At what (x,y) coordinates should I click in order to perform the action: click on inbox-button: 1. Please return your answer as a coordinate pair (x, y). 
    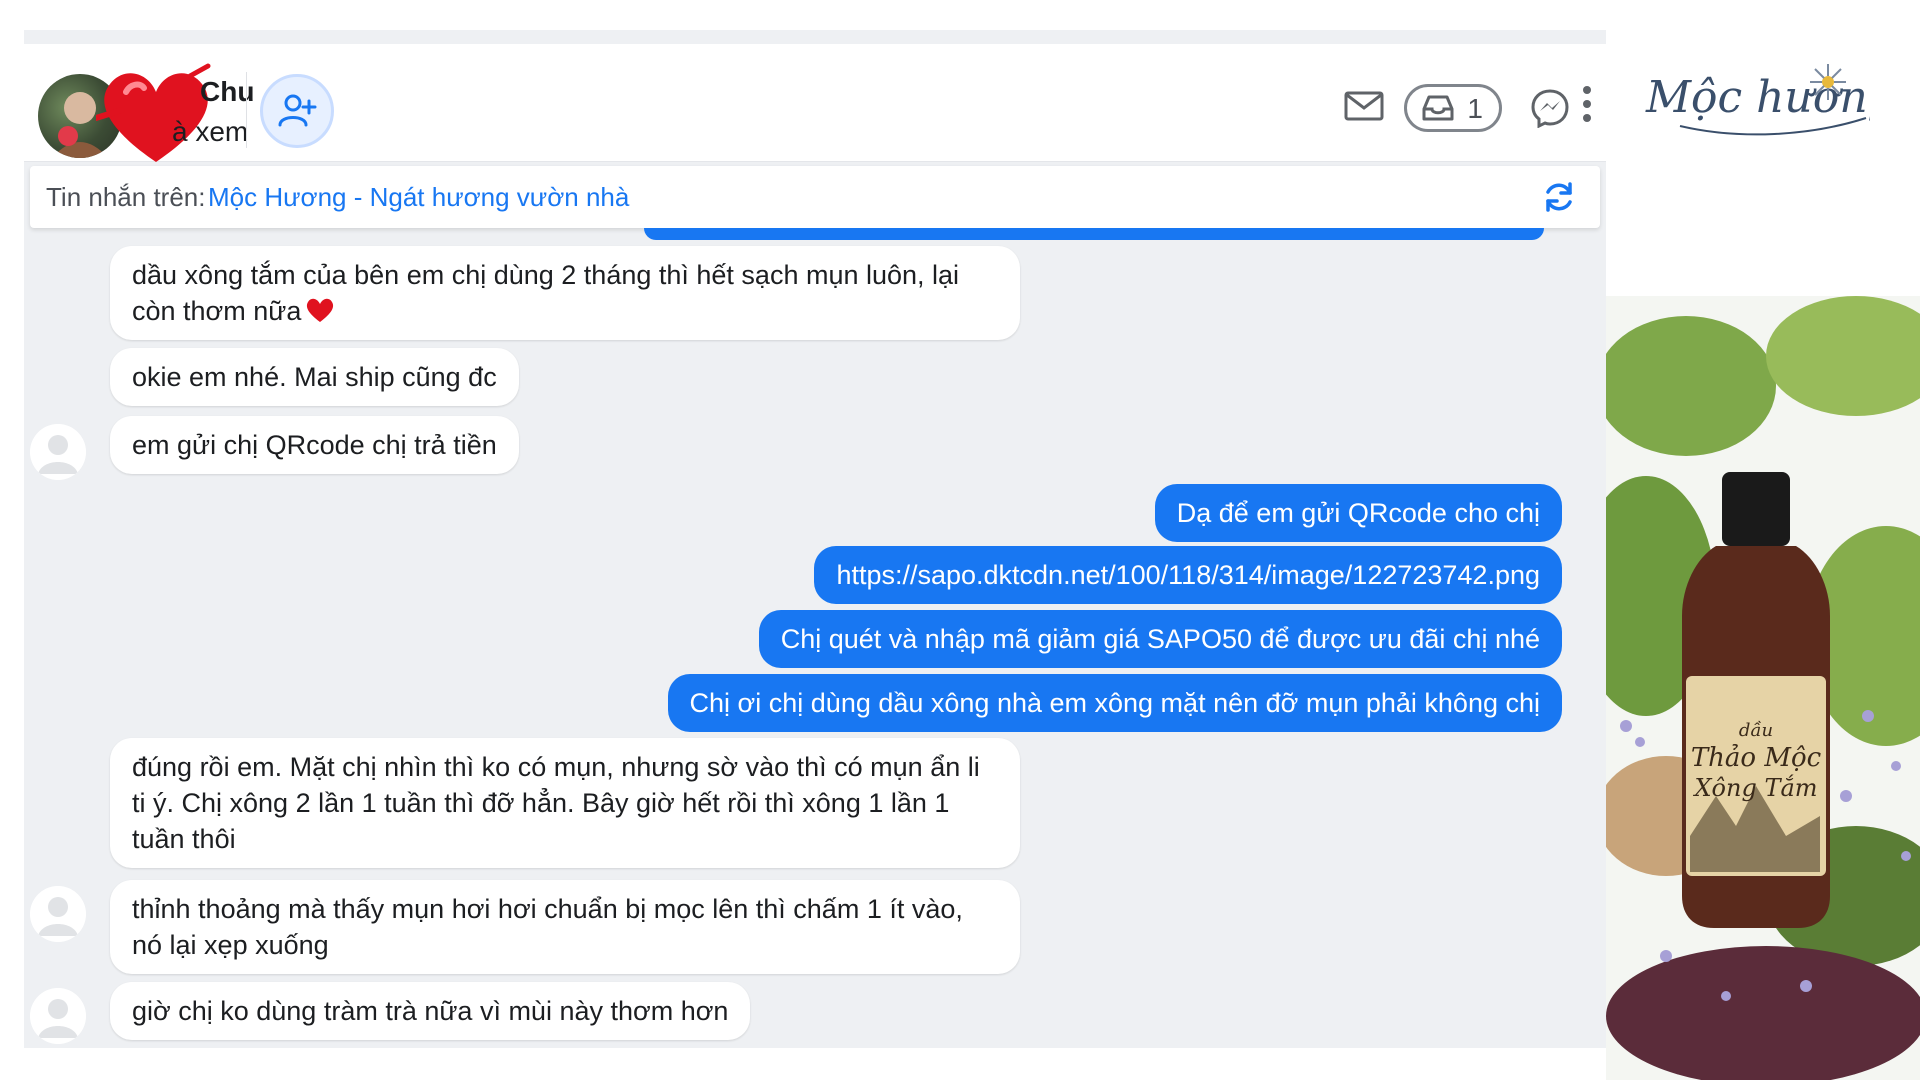
    Looking at the image, I should click on (1453, 108).